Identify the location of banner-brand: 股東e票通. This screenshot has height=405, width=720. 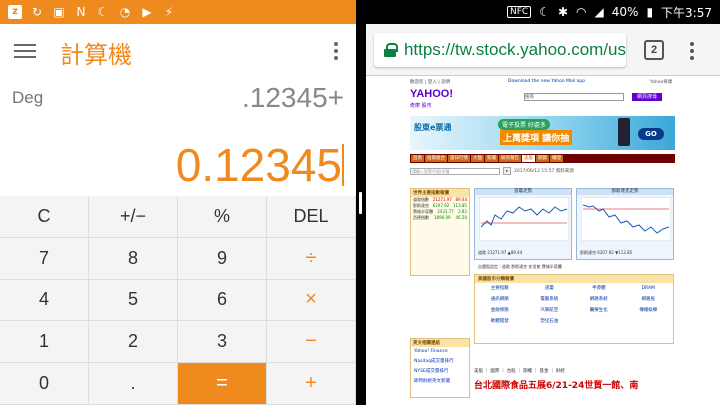
(433, 127).